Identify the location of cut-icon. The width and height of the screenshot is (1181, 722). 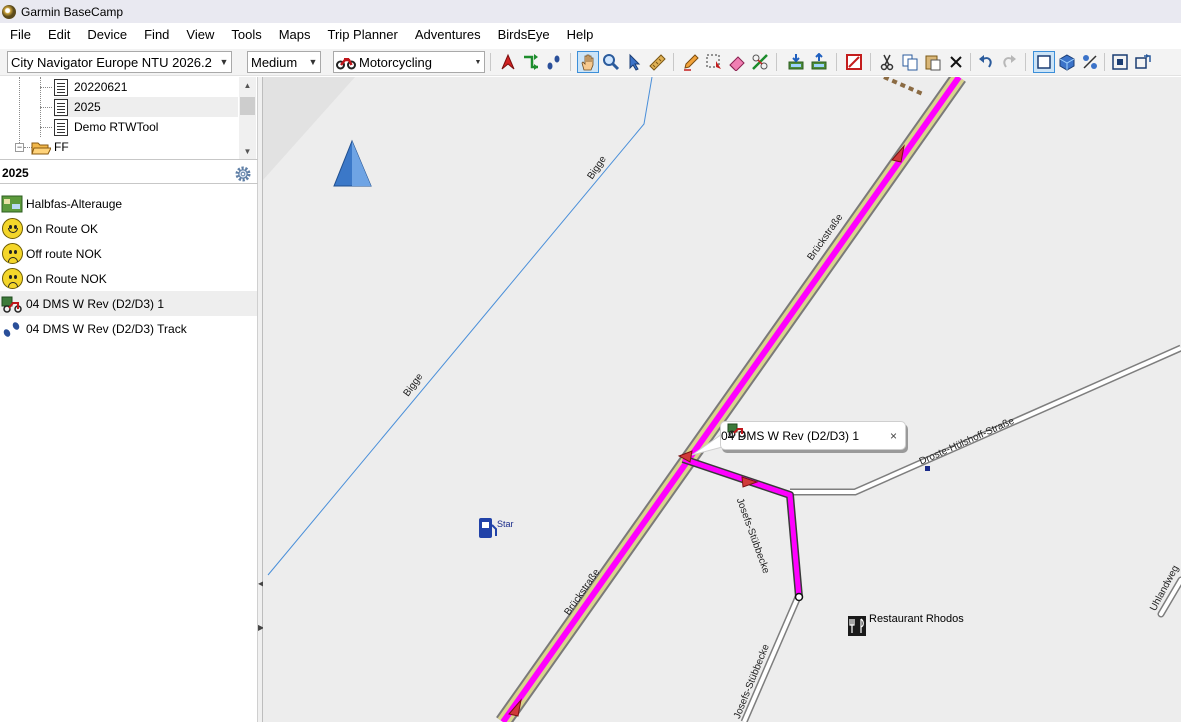
(887, 62).